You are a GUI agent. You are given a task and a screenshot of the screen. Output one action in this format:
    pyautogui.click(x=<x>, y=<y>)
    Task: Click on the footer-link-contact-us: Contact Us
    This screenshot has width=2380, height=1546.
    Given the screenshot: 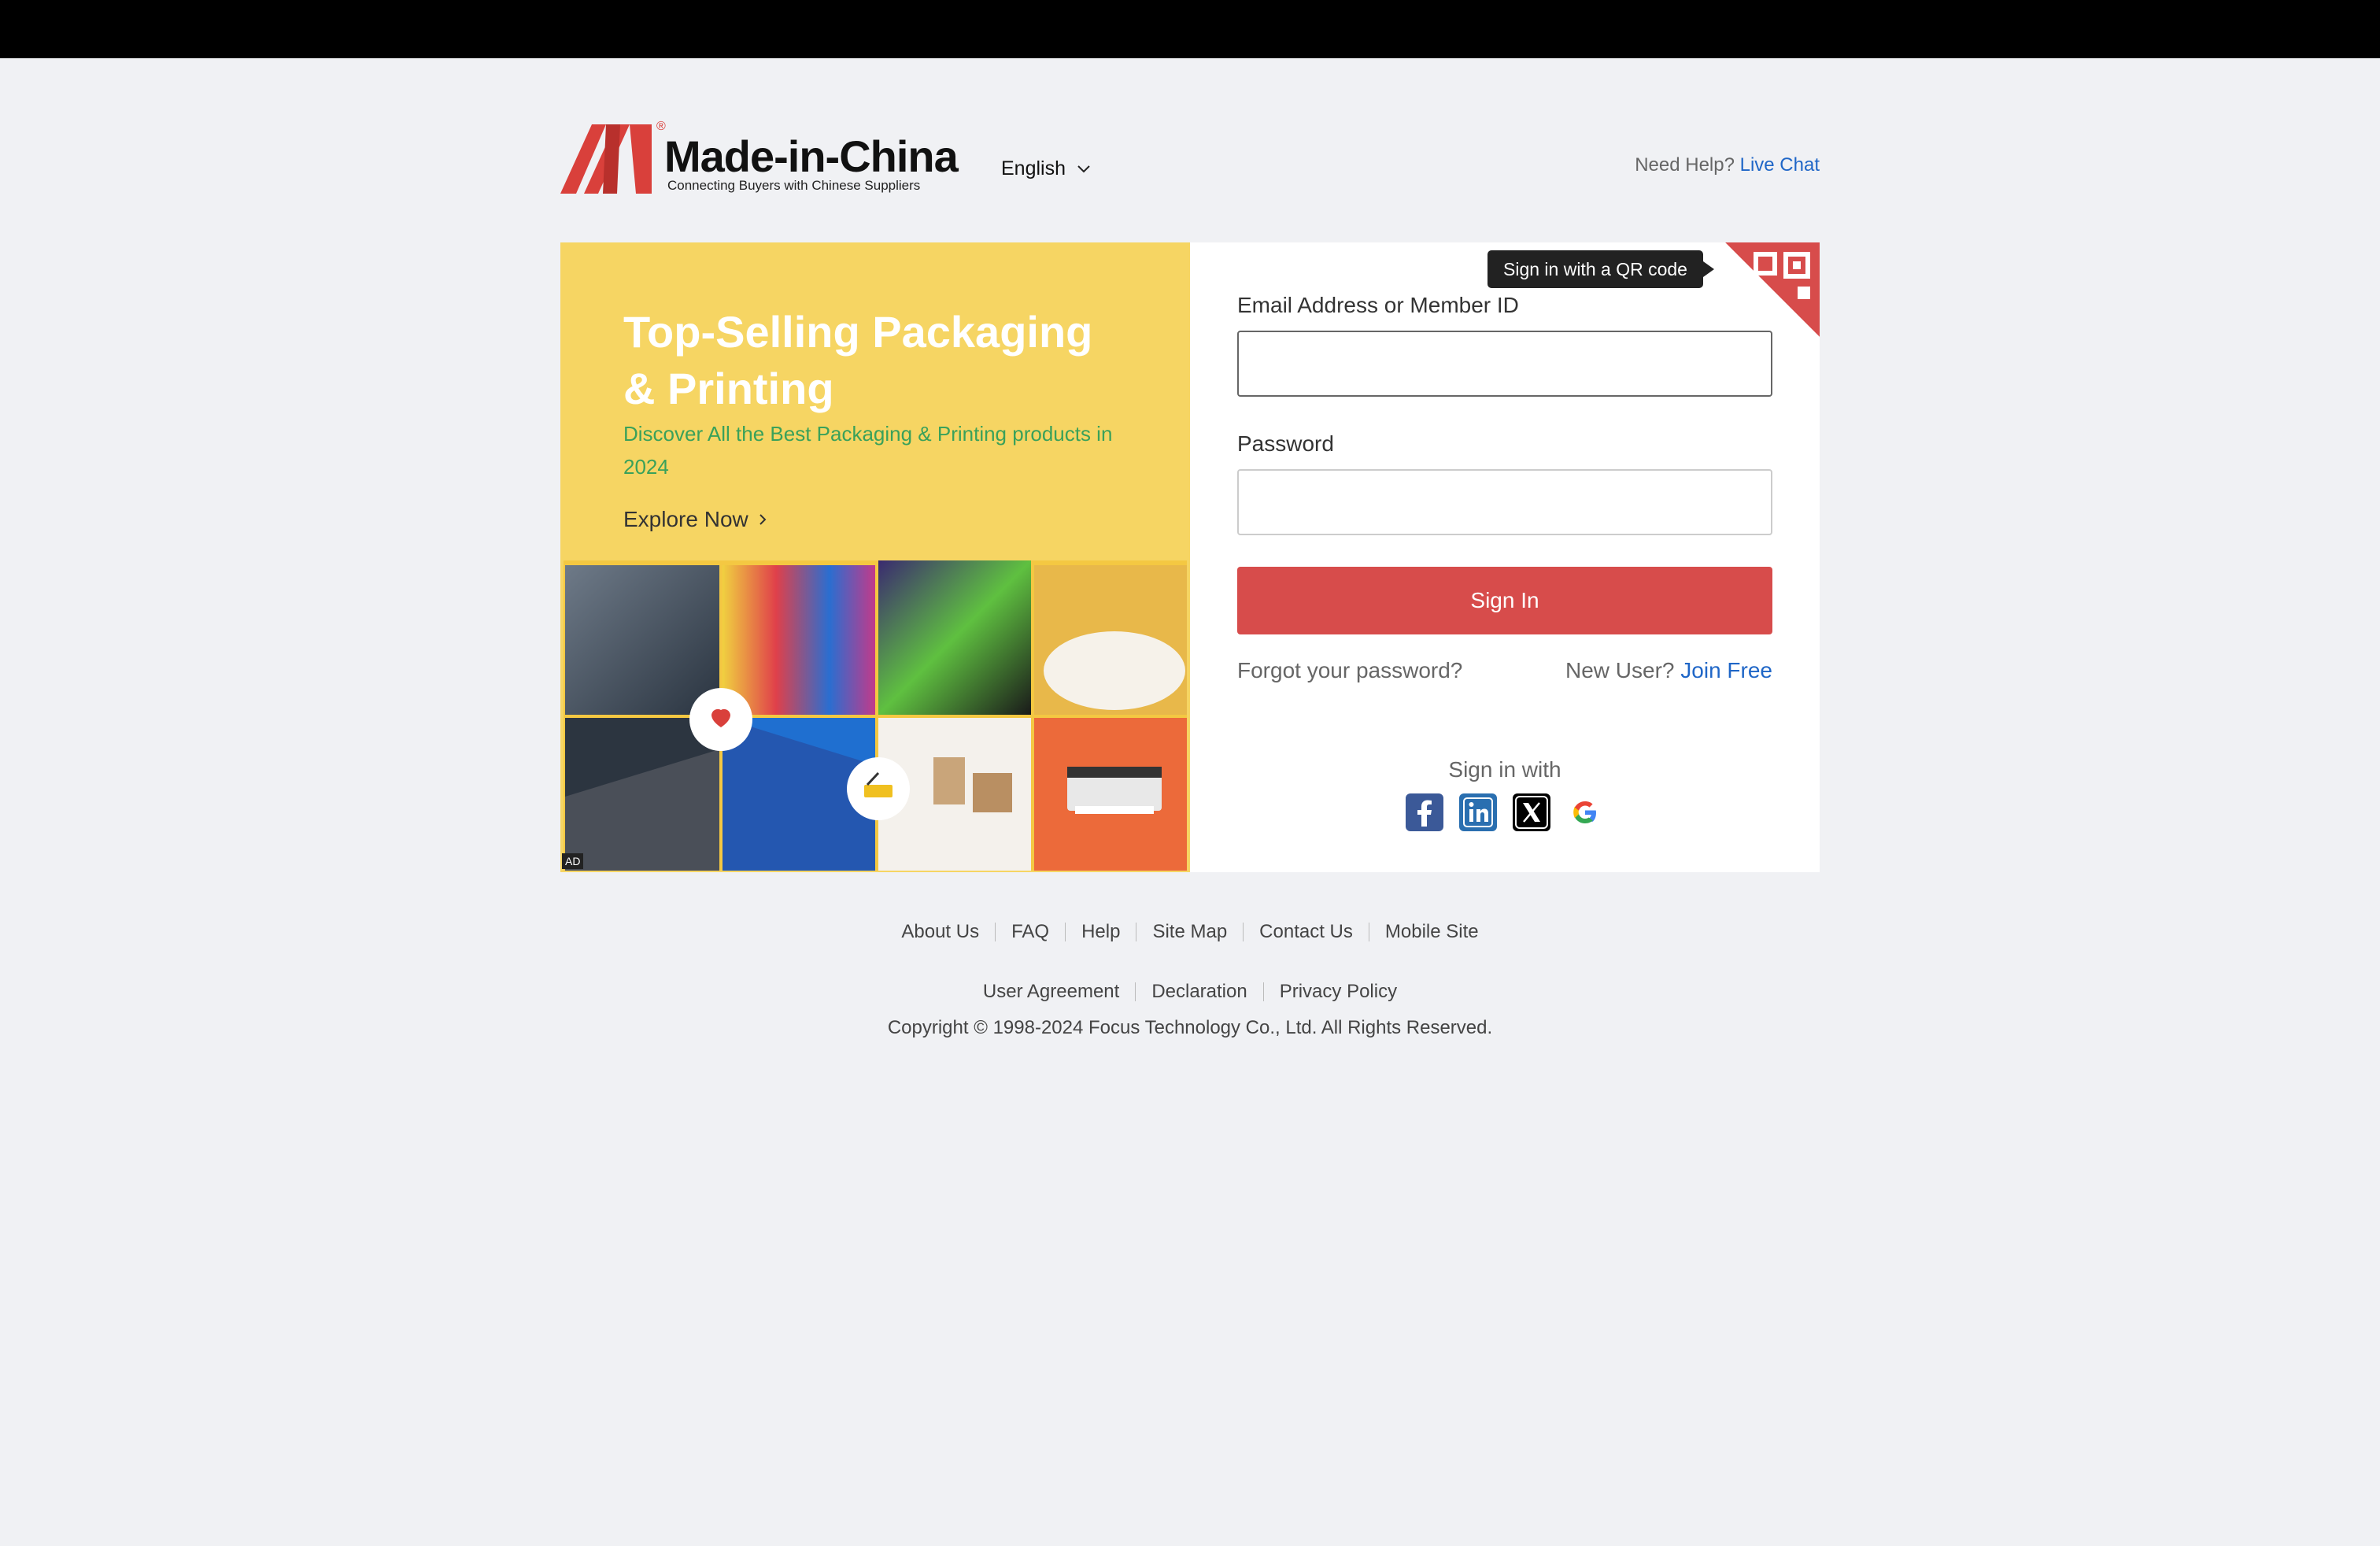 What is the action you would take?
    pyautogui.click(x=1306, y=932)
    